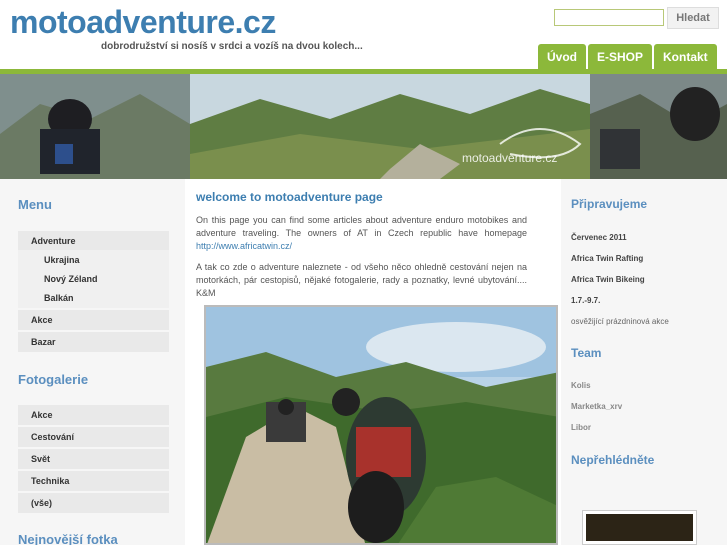 The width and height of the screenshot is (727, 545). What do you see at coordinates (53, 379) in the screenshot?
I see `gallery-heading: Fotogalerie` at bounding box center [53, 379].